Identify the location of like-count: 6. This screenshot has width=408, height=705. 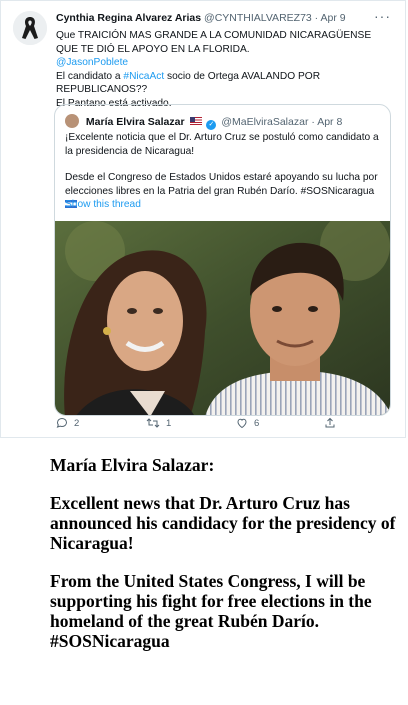
(257, 423).